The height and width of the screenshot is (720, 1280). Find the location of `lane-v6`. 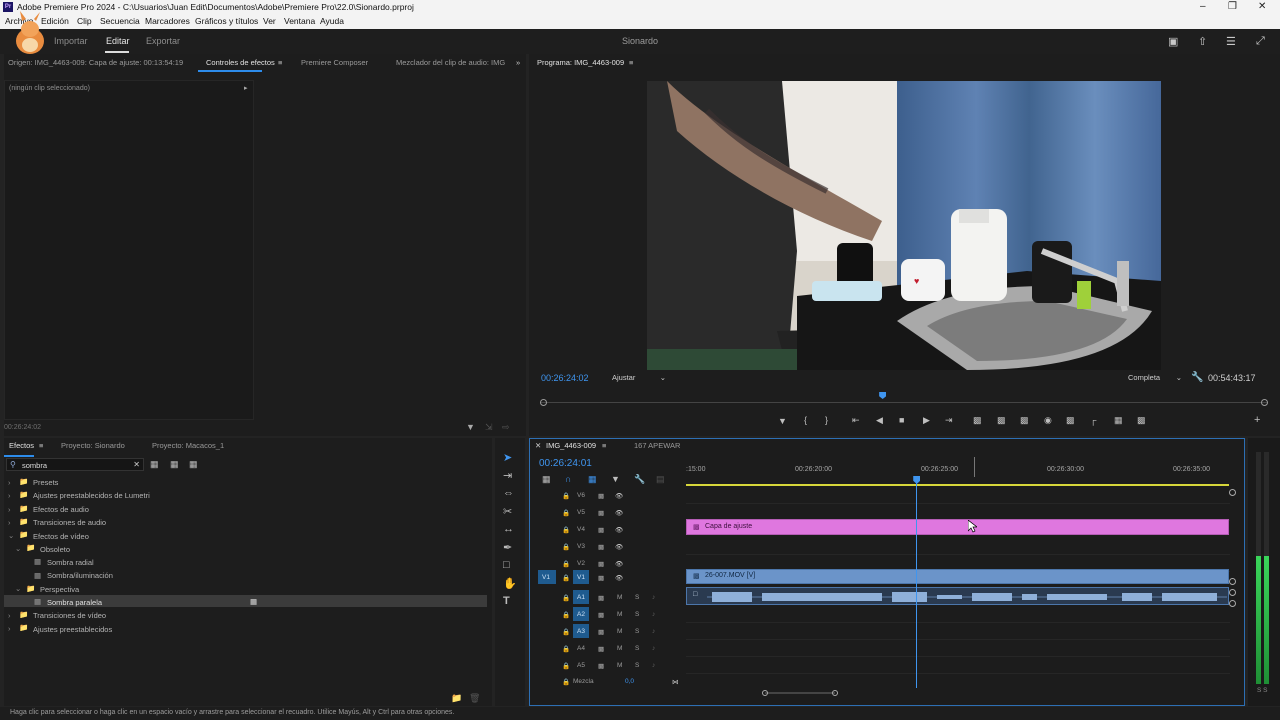

lane-v6 is located at coordinates (958, 496).